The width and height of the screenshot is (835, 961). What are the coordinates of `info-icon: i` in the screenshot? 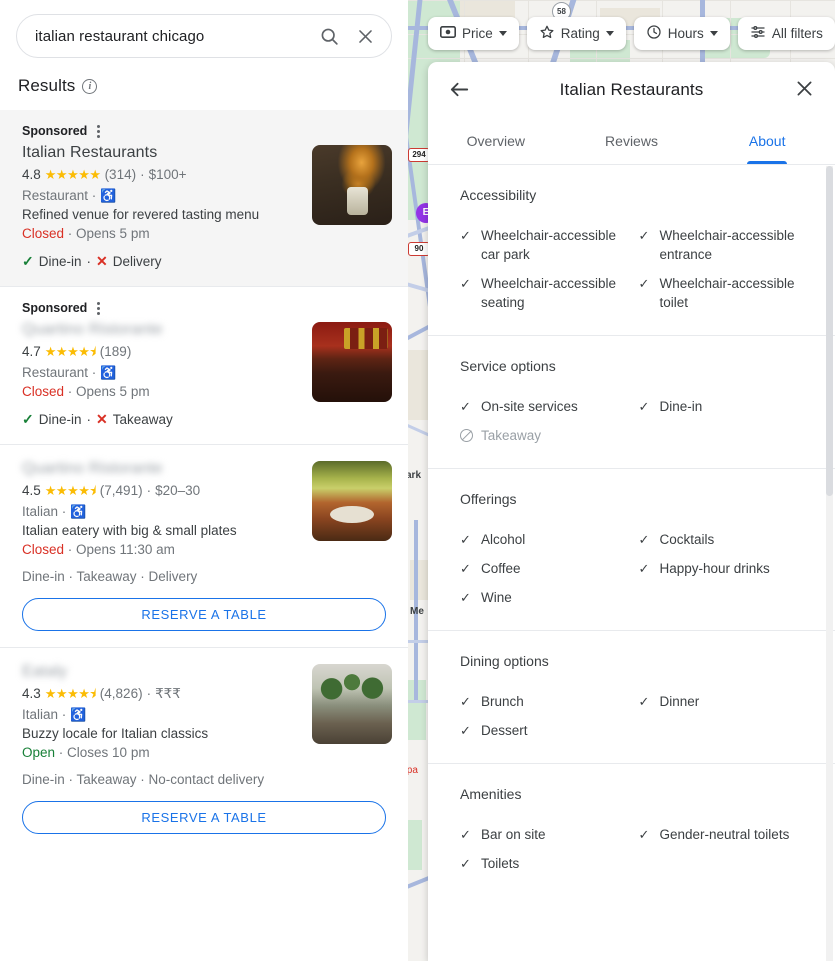 It's located at (90, 86).